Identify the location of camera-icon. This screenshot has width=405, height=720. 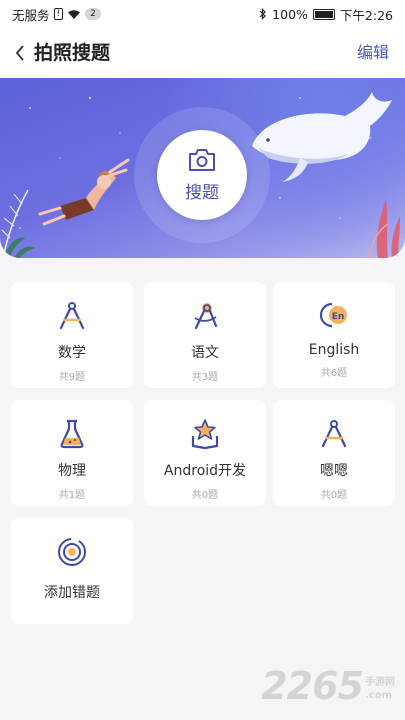
(202, 159).